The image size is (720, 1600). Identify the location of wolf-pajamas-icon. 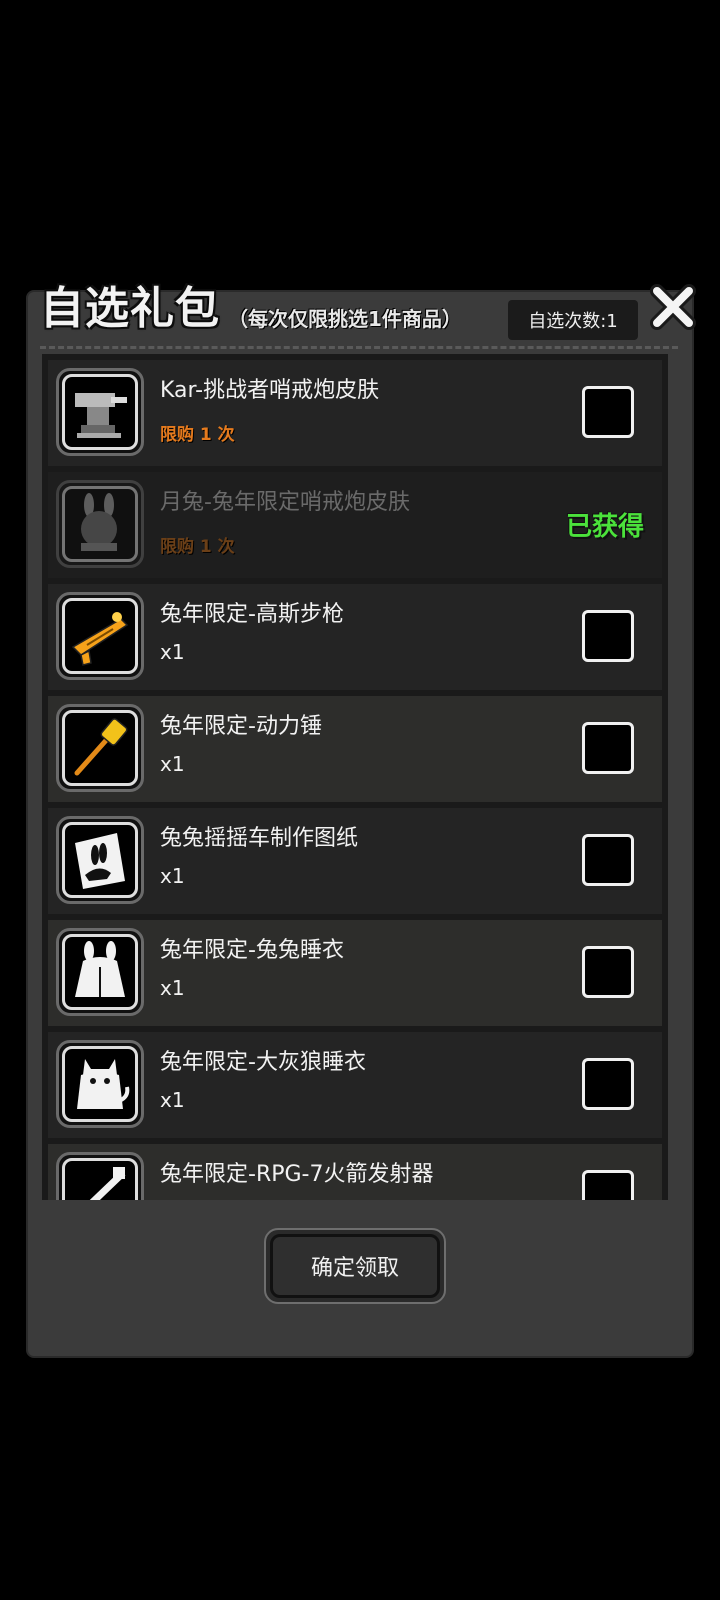
(103, 1084).